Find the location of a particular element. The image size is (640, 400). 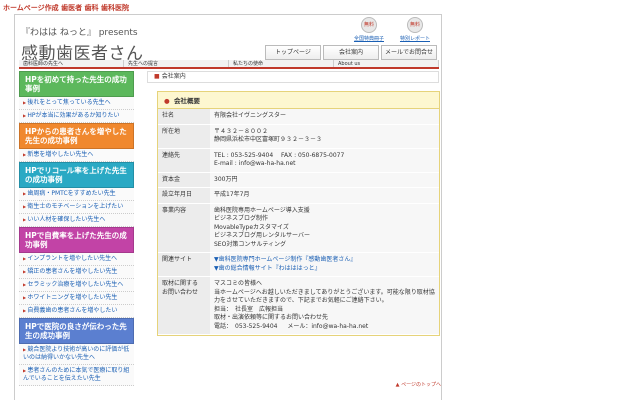

row-key: 設立年月日 is located at coordinates (184, 195).